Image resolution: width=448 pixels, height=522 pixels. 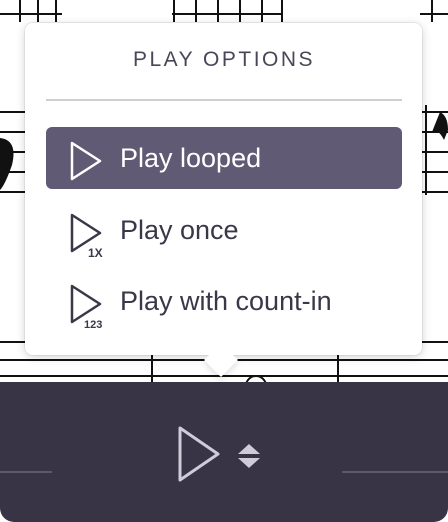 What do you see at coordinates (191, 158) in the screenshot?
I see `menu-item-label: Play looped` at bounding box center [191, 158].